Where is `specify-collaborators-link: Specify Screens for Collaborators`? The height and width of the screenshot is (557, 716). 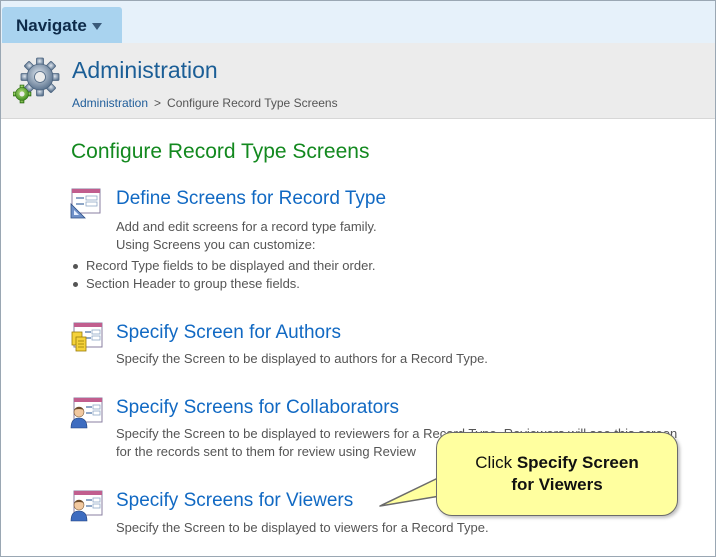 specify-collaborators-link: Specify Screens for Collaborators is located at coordinates (257, 408).